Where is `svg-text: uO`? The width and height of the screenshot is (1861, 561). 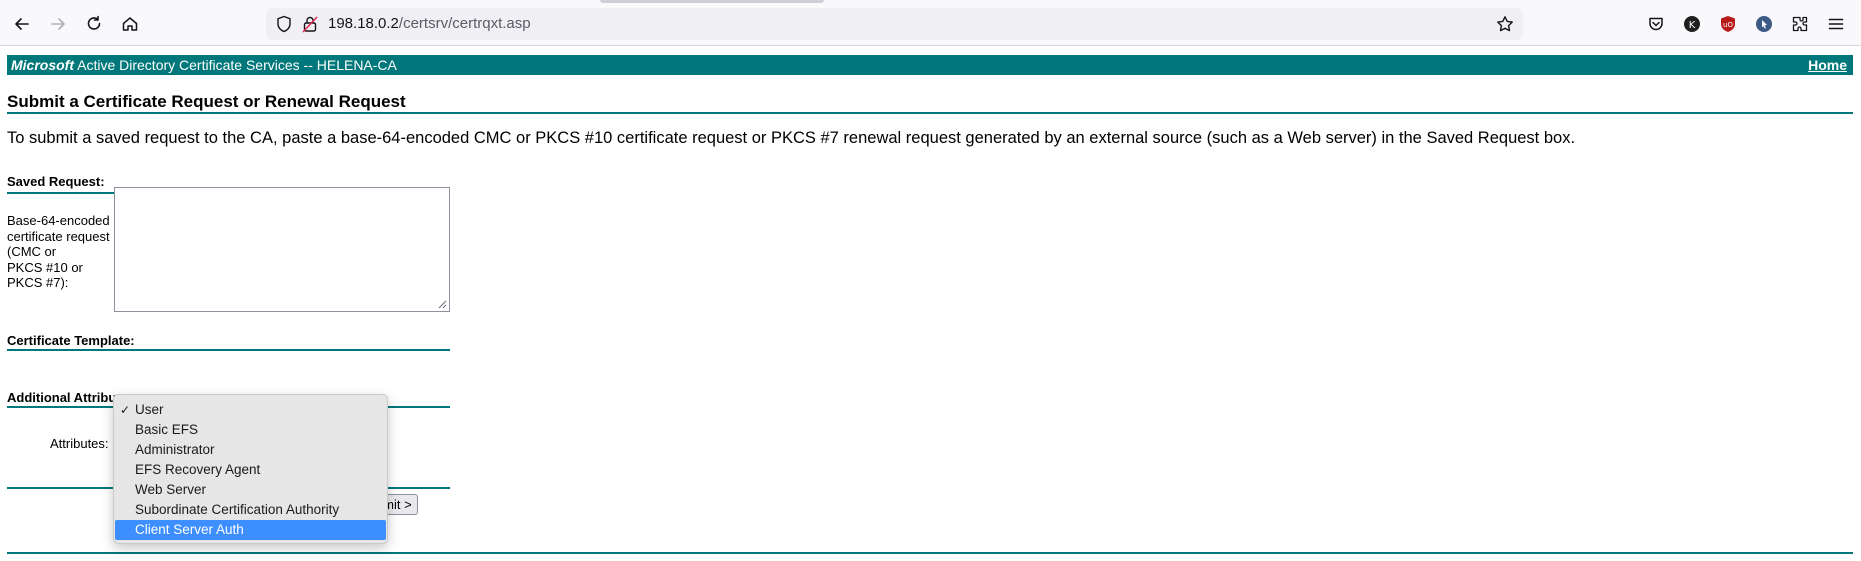
svg-text: uO is located at coordinates (1728, 25).